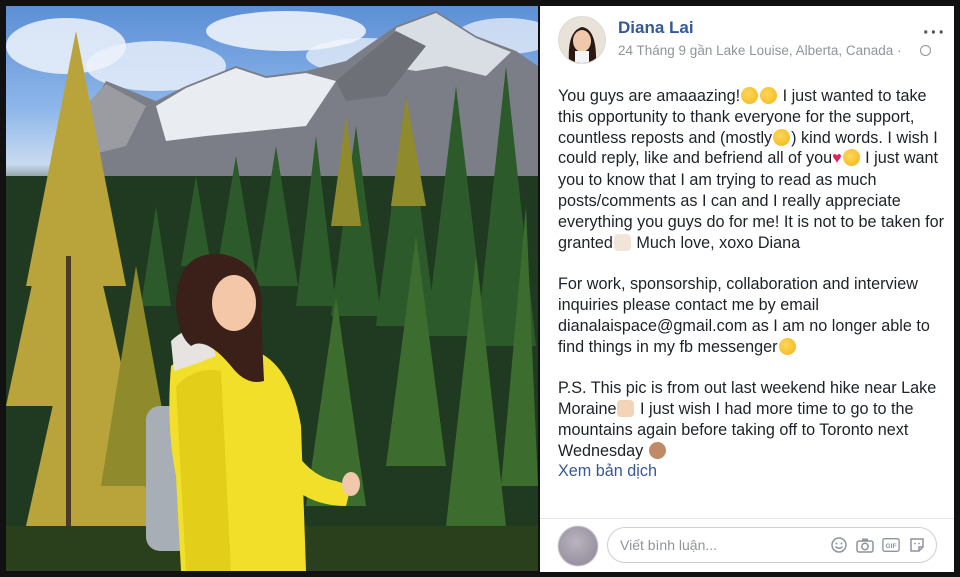  I want to click on gif-label: GIF, so click(890, 546).